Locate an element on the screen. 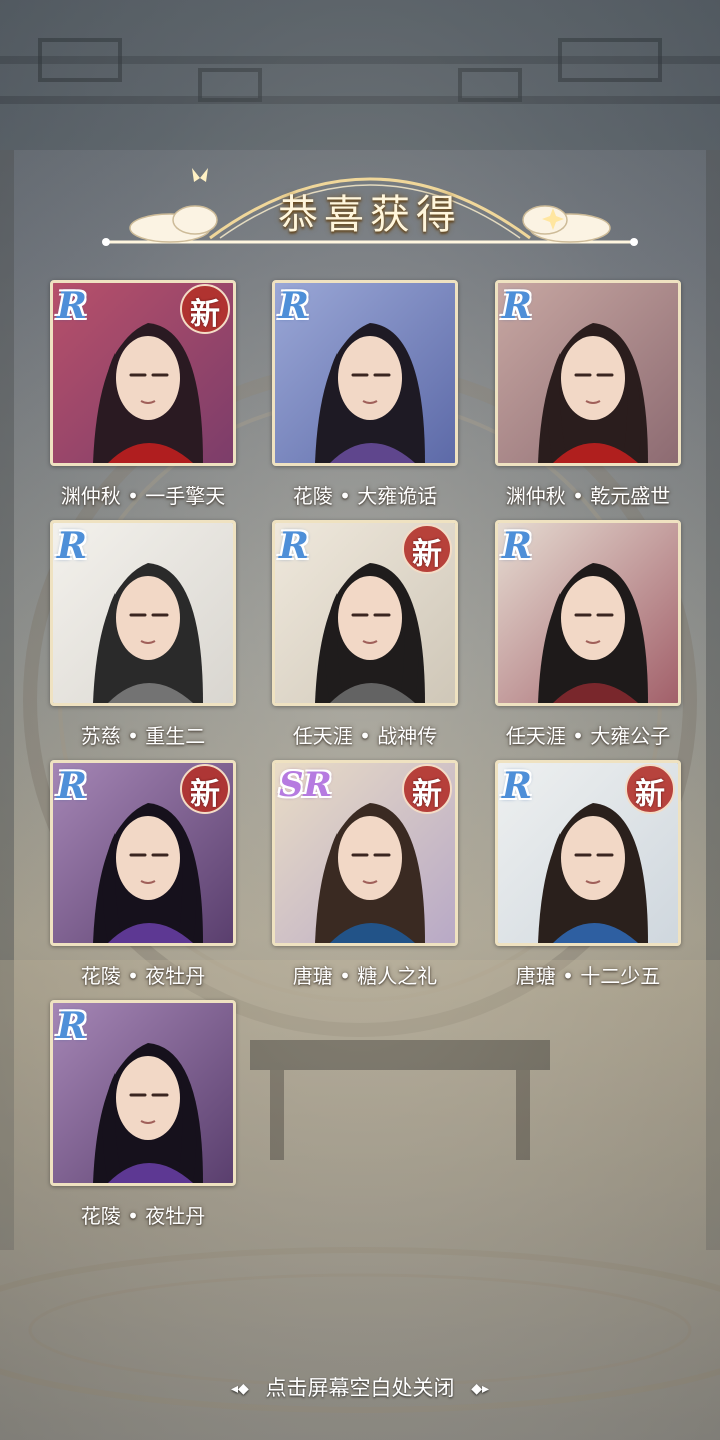  character-name: 花陵 • 大雍诡话 is located at coordinates (365, 496).